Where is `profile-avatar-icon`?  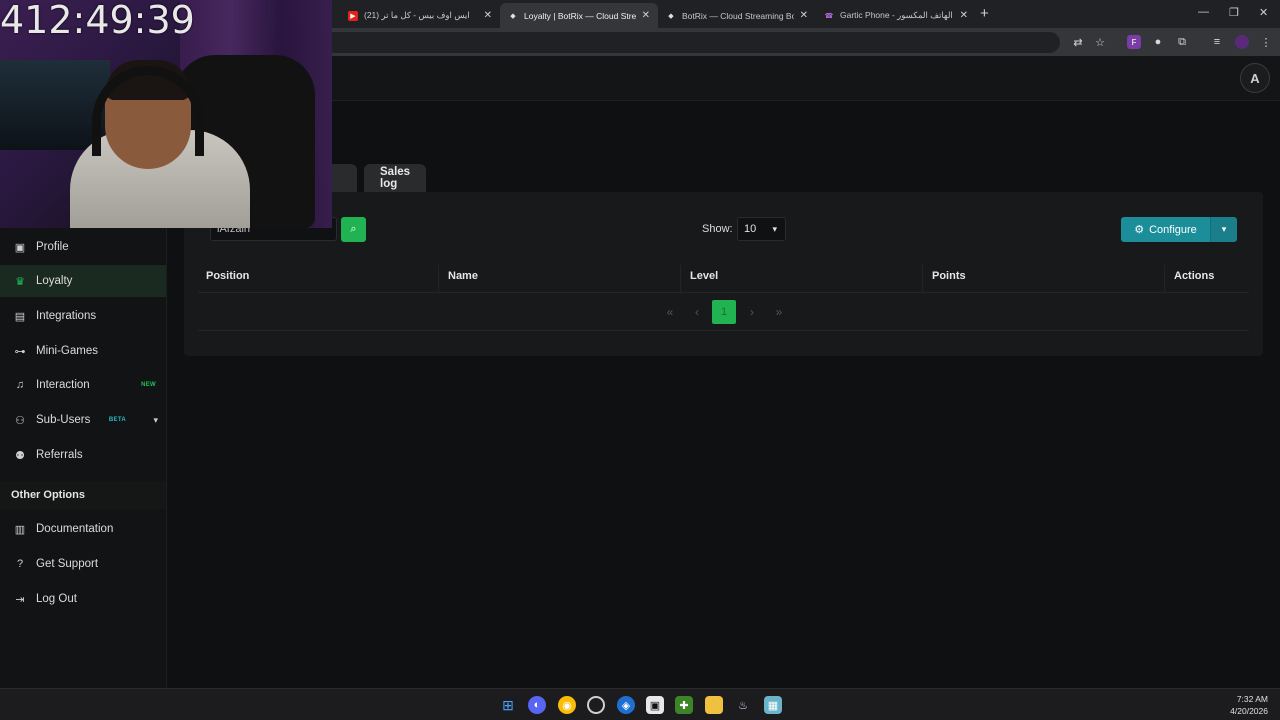 profile-avatar-icon is located at coordinates (1242, 42).